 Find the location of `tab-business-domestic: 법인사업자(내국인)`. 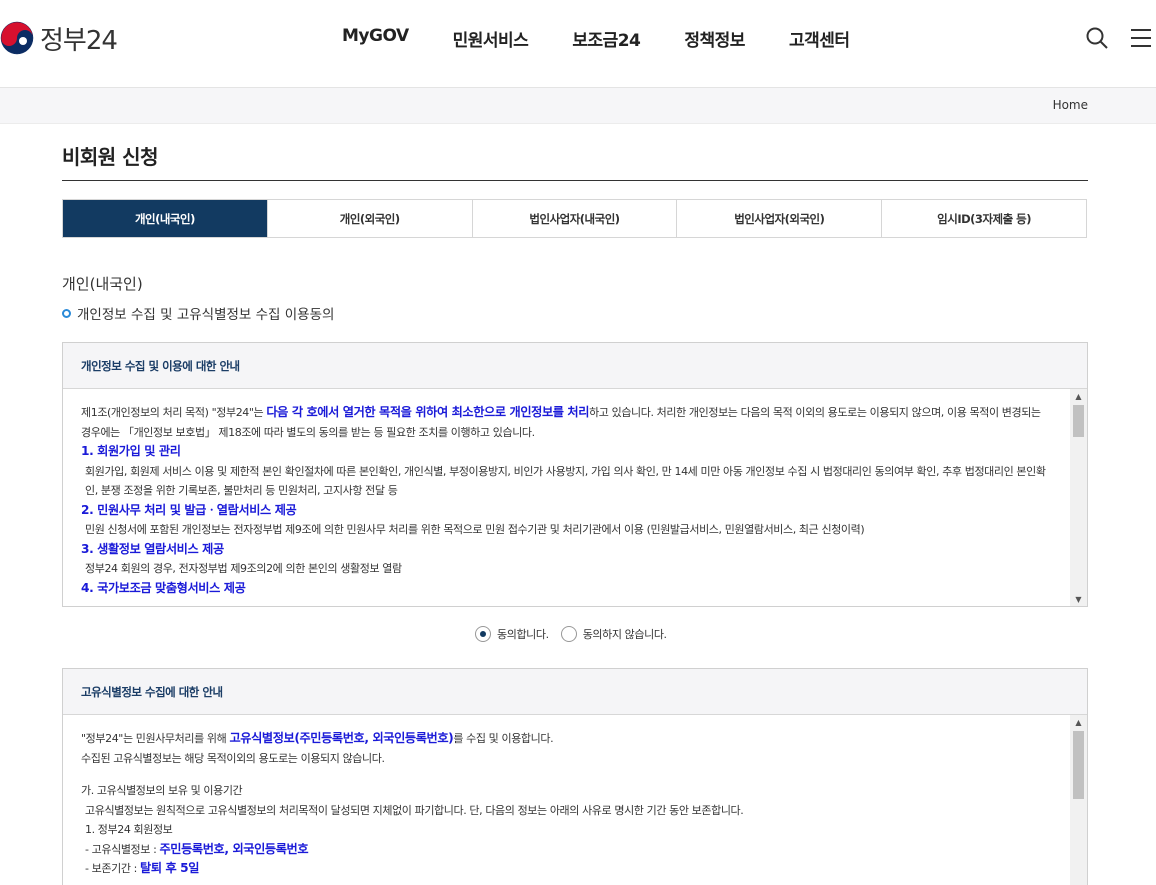

tab-business-domestic: 법인사업자(내국인) is located at coordinates (575, 218).